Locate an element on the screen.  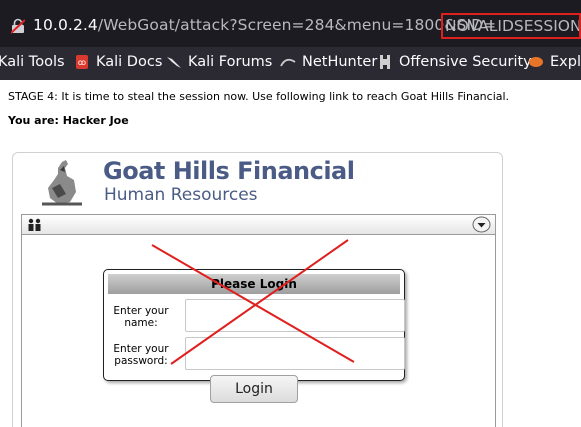
bookmark-label: Kali Tools is located at coordinates (32, 62).